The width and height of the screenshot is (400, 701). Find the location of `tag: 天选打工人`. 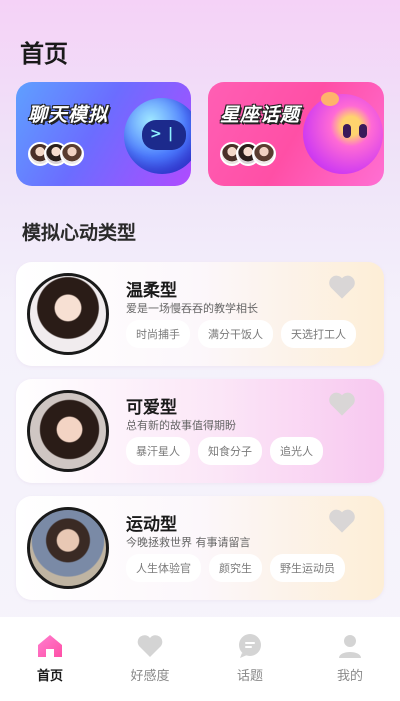

tag: 天选打工人 is located at coordinates (318, 334).